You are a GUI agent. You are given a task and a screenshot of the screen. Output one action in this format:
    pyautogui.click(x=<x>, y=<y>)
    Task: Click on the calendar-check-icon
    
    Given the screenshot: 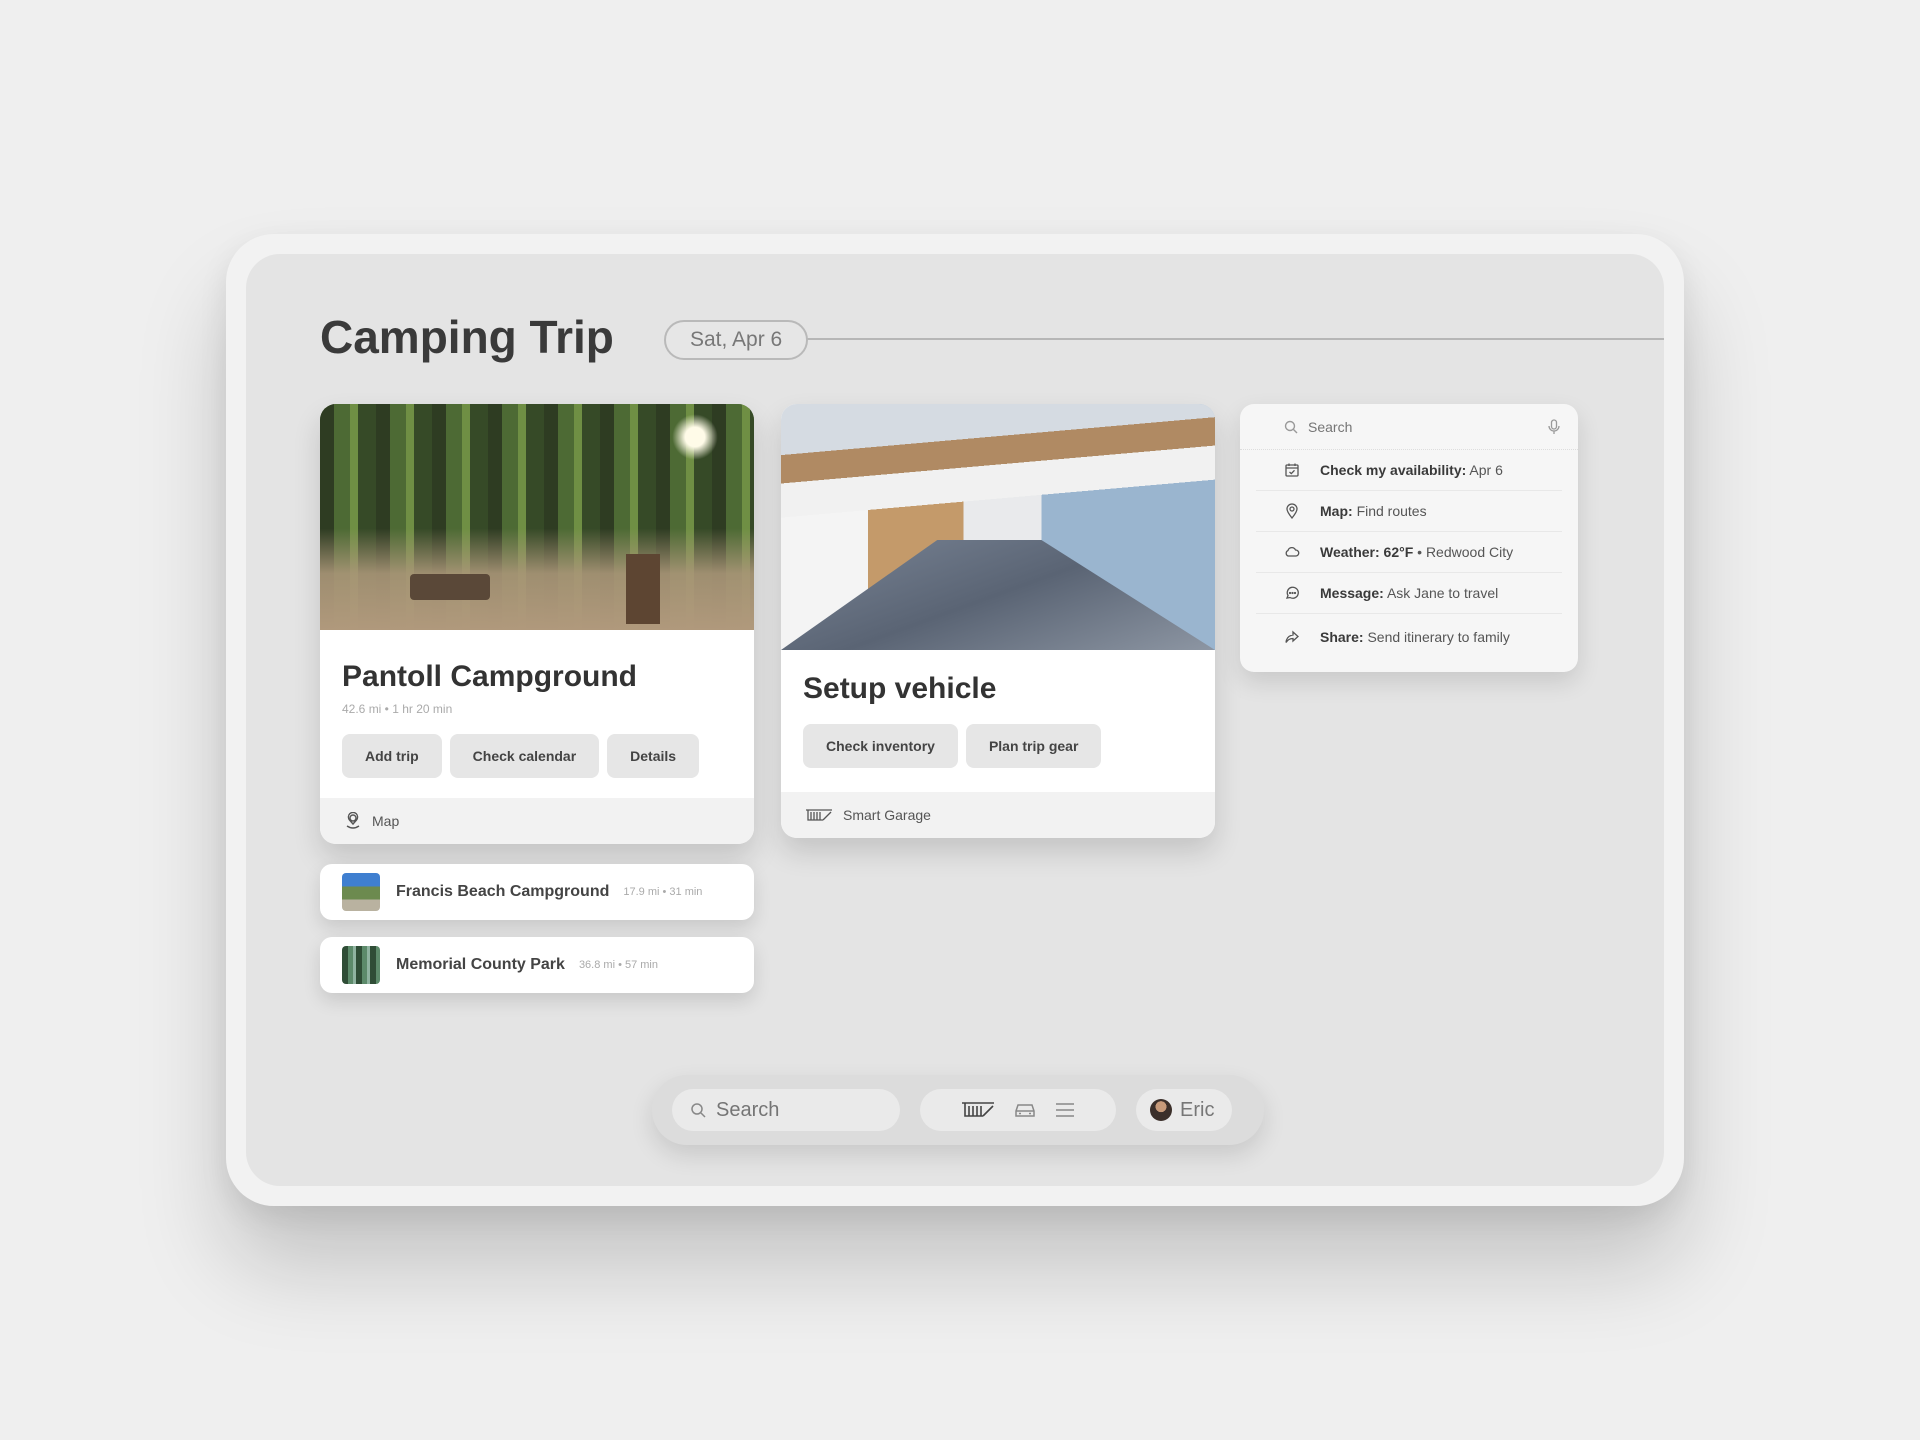 What is the action you would take?
    pyautogui.click(x=1292, y=470)
    